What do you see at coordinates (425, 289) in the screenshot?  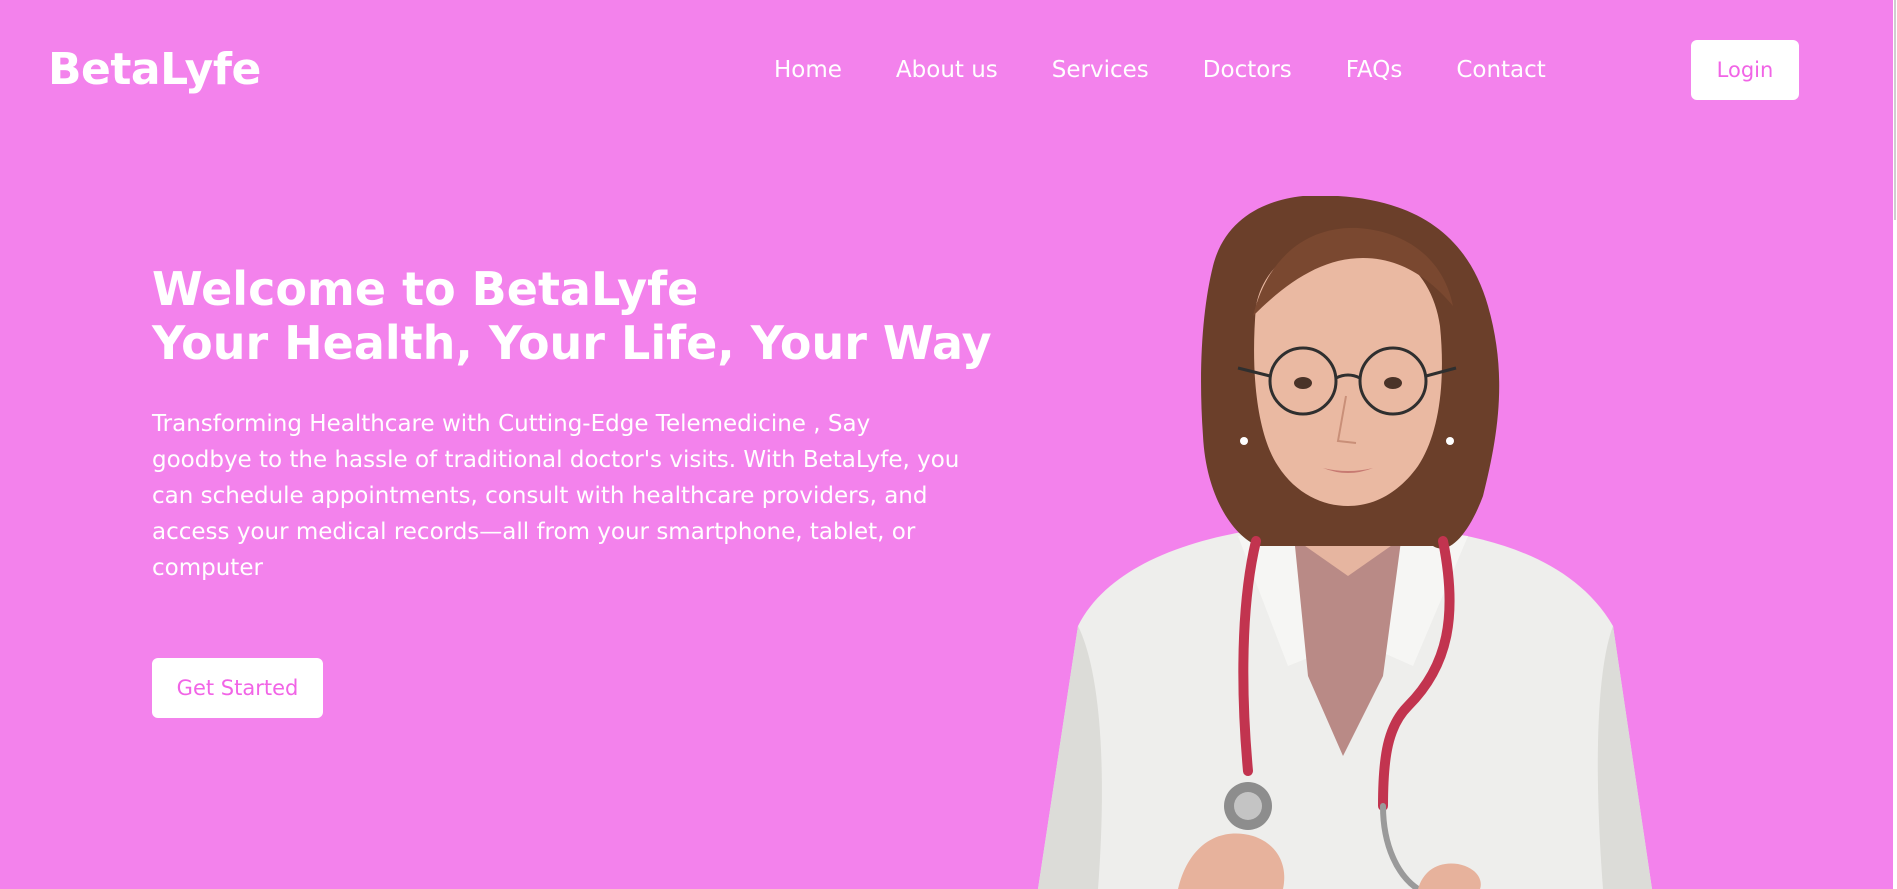 I see `hero-title-line-1: Welcome to BetaLyfe` at bounding box center [425, 289].